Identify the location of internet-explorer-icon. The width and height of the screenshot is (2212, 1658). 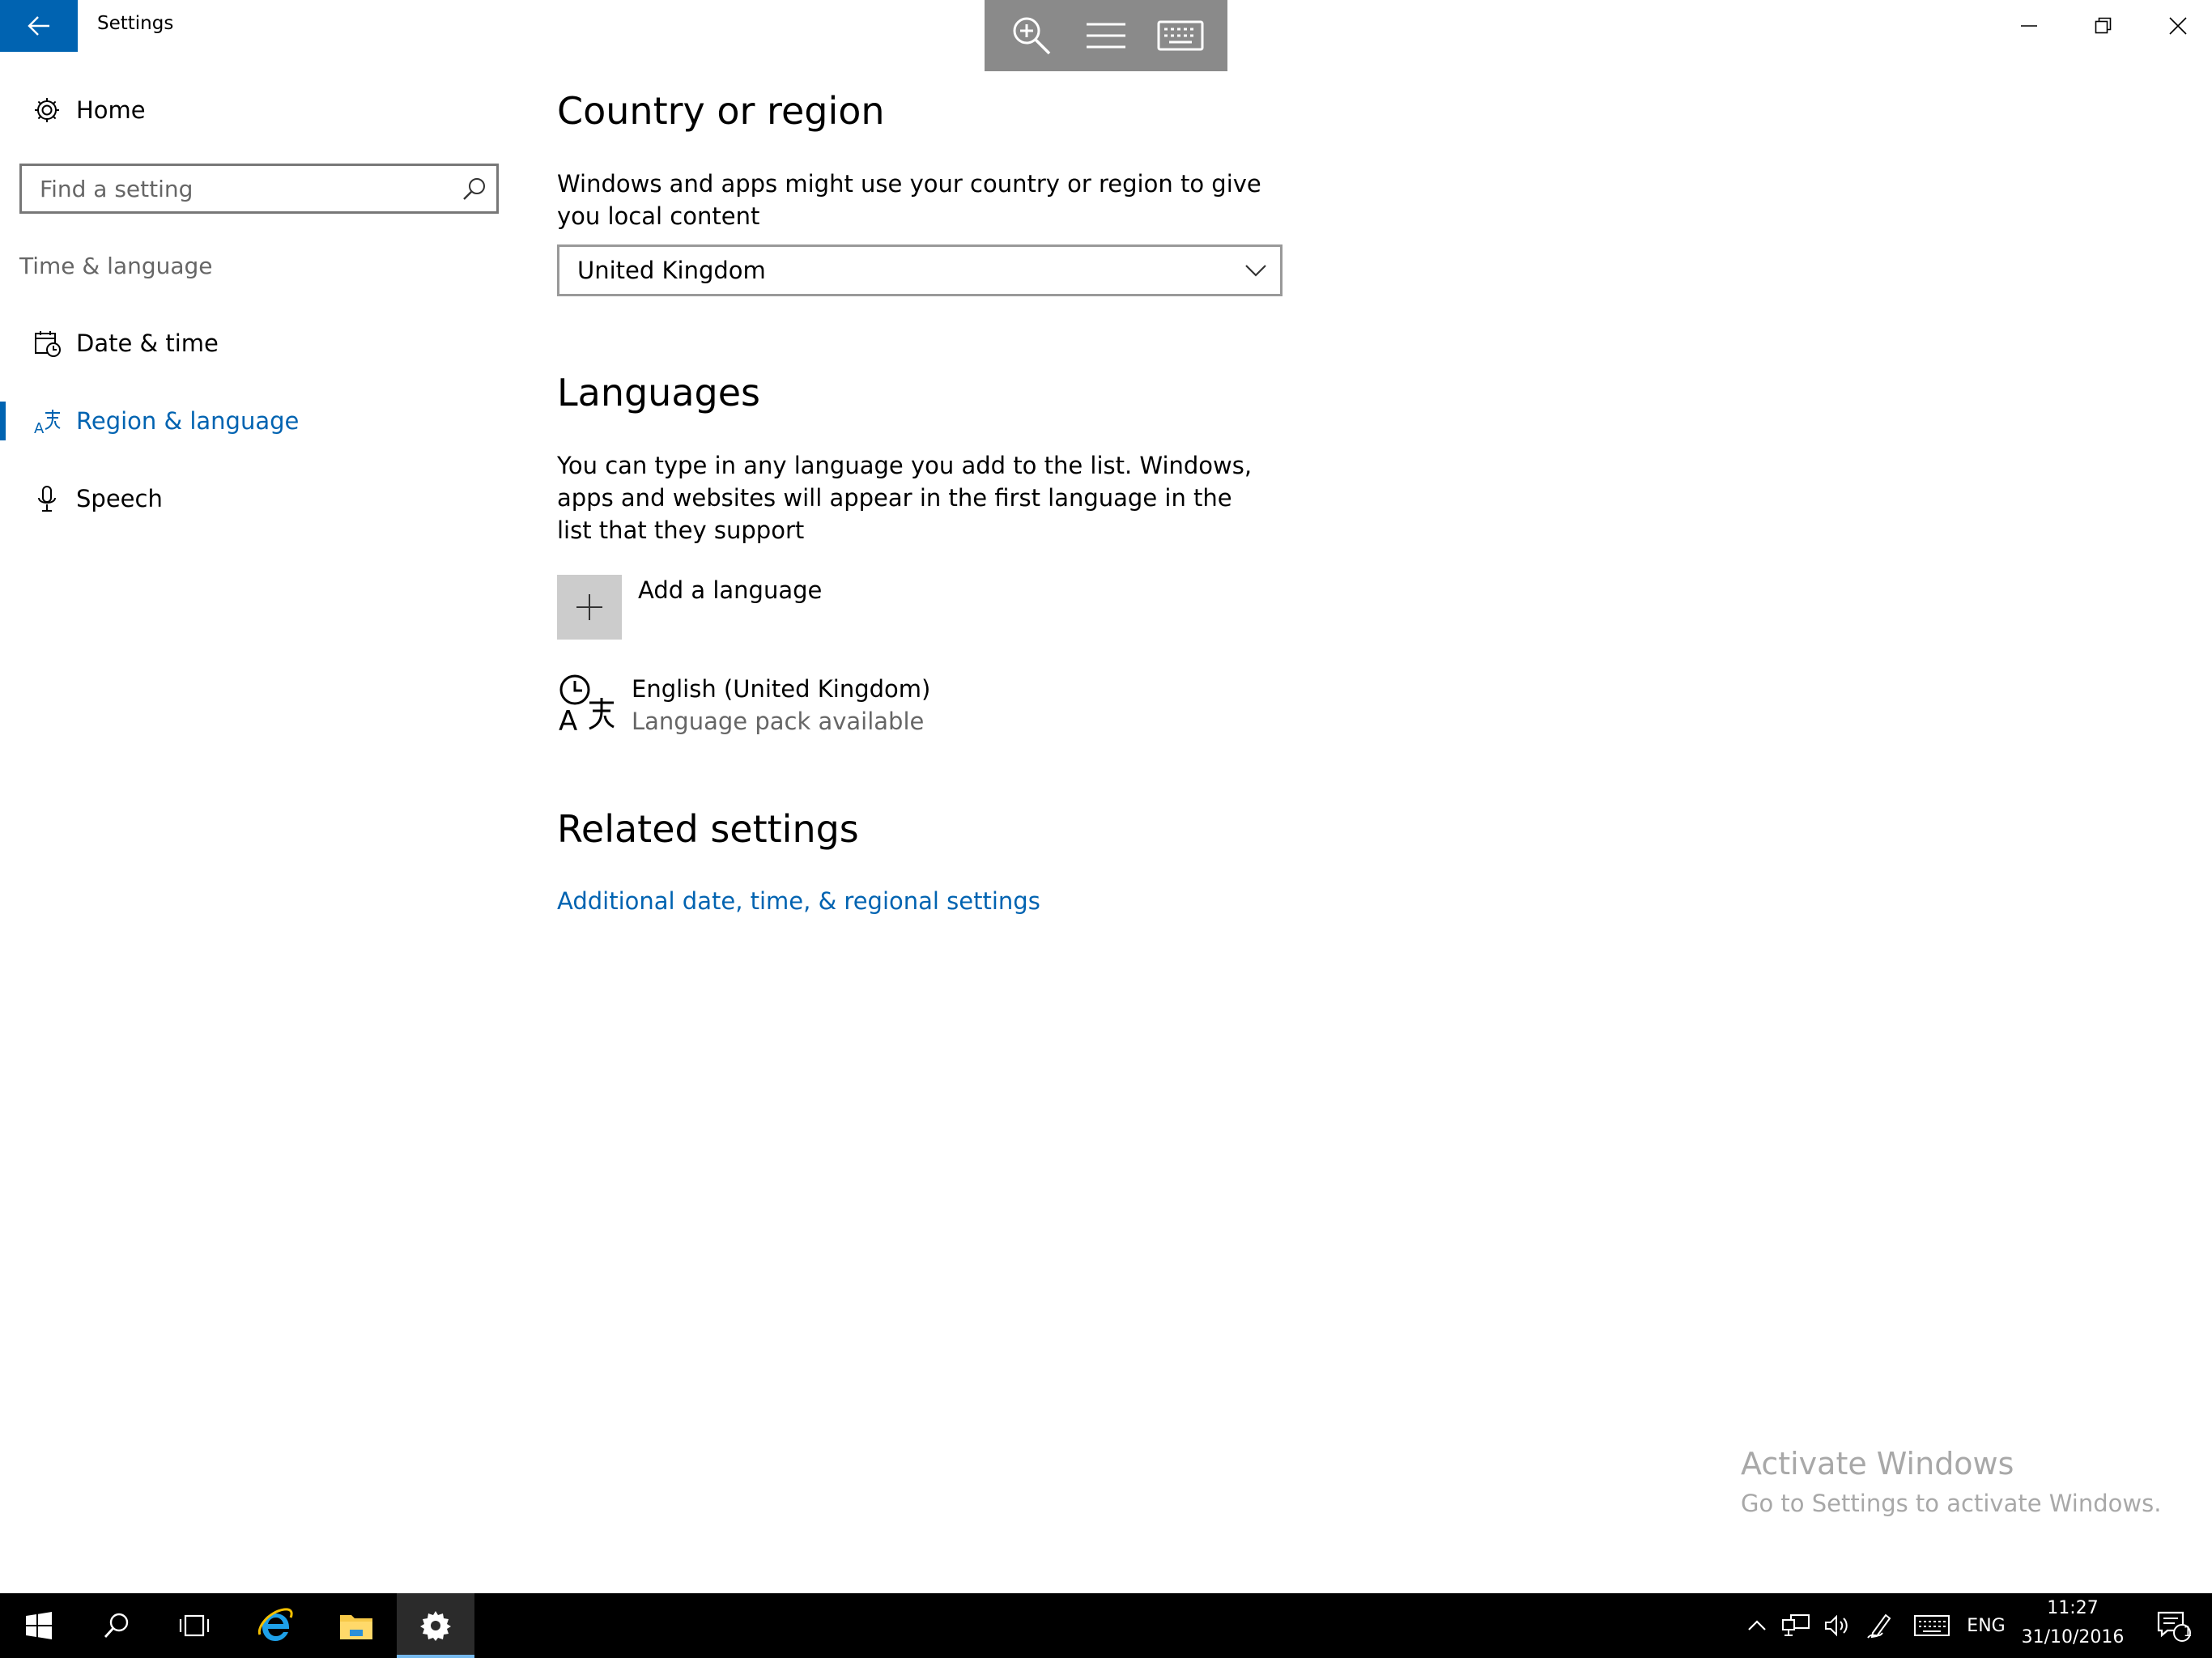
(275, 1624).